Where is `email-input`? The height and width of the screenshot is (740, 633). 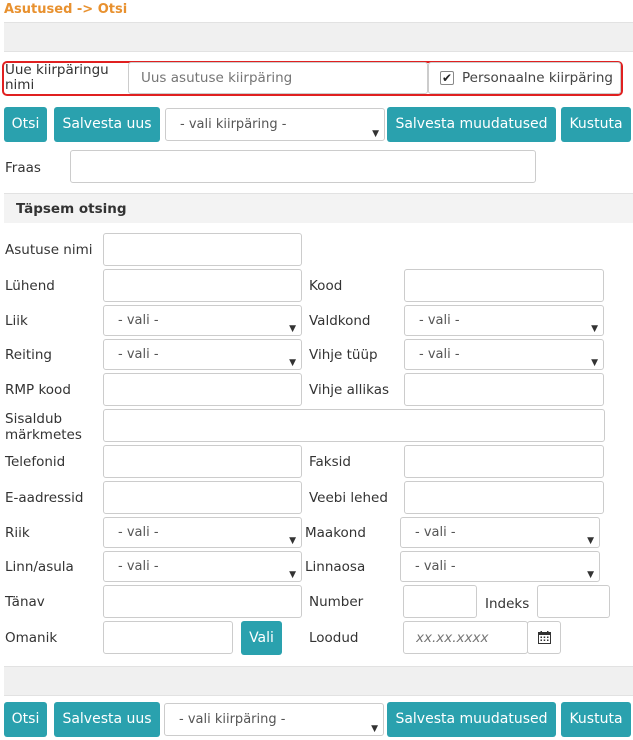 email-input is located at coordinates (202, 497).